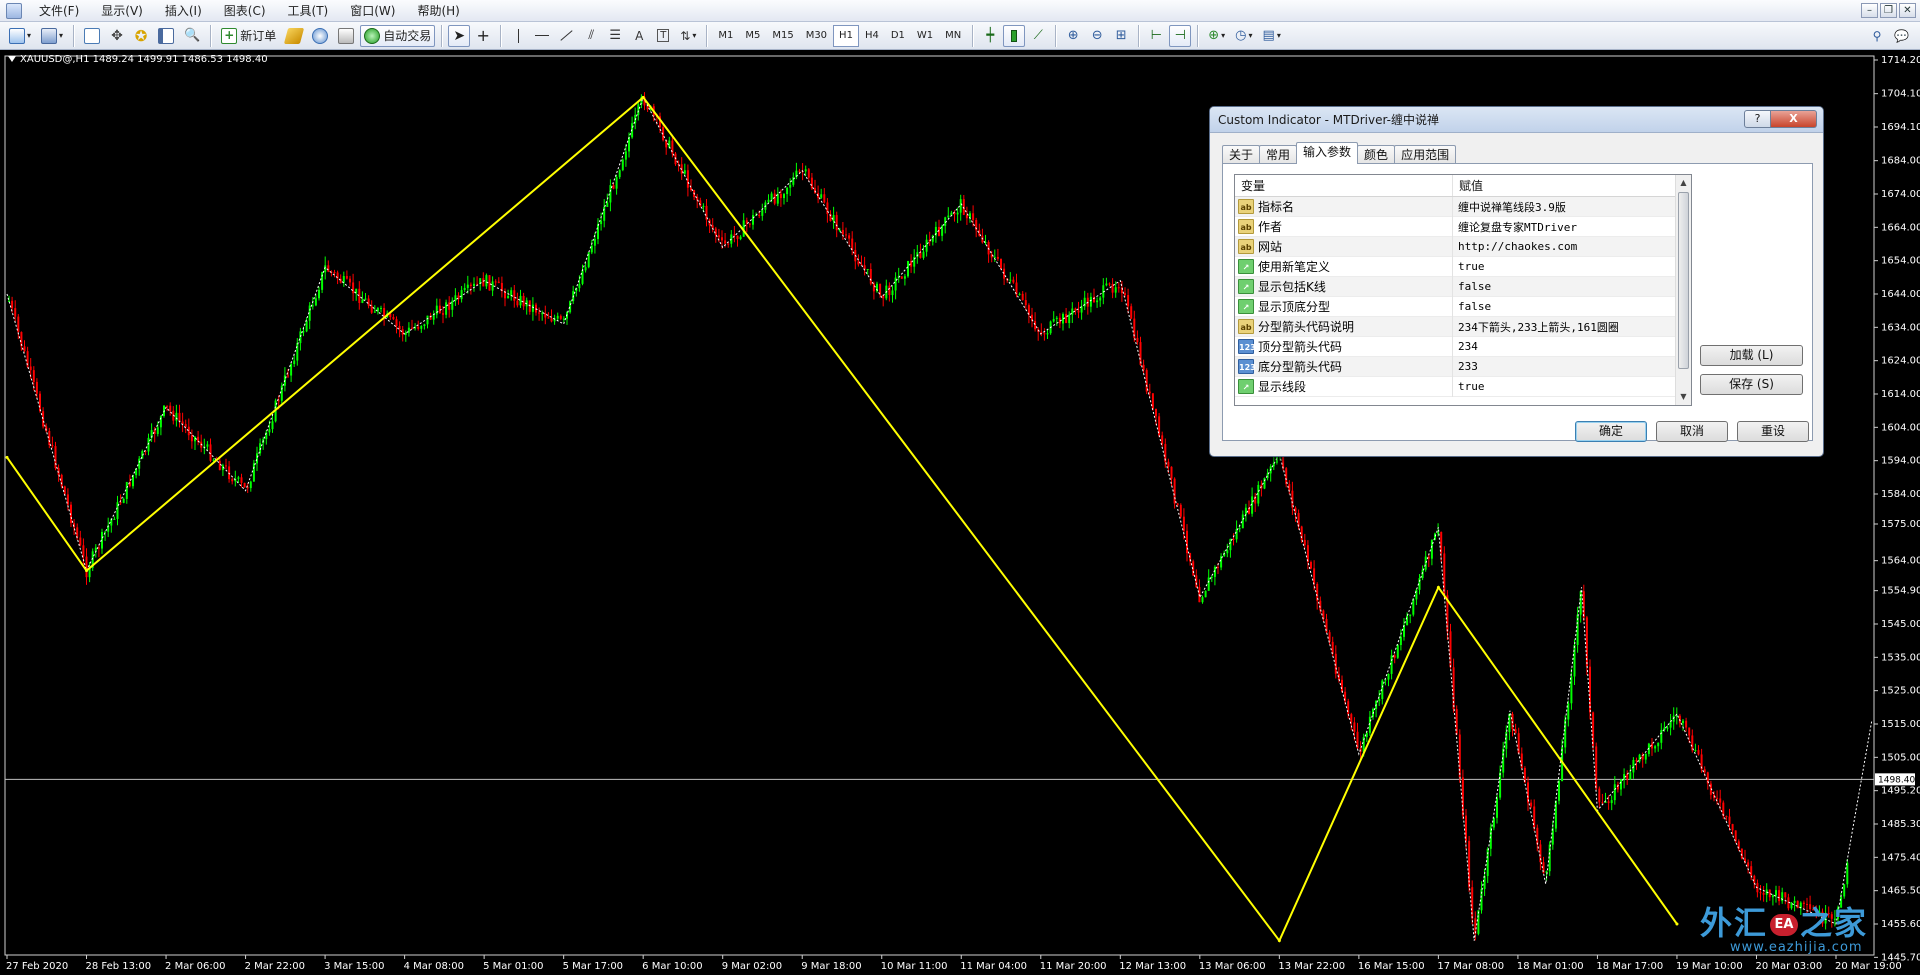 The width and height of the screenshot is (1920, 975). Describe the element at coordinates (990, 36) in the screenshot. I see `bar-chart-button: ┿` at that location.